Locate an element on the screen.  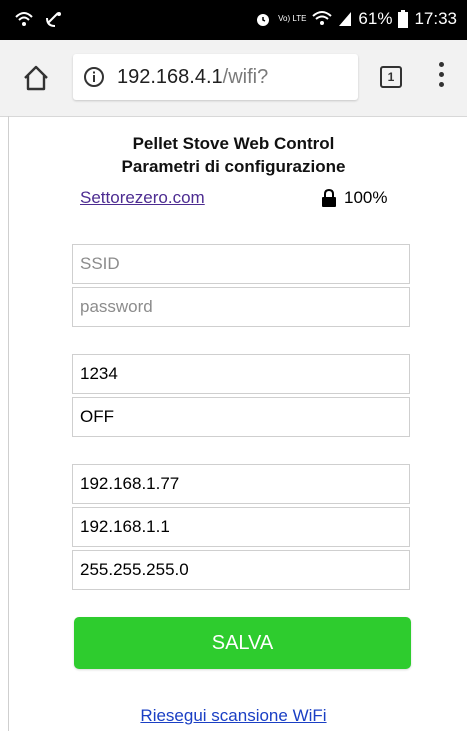
lock-icon is located at coordinates (329, 198).